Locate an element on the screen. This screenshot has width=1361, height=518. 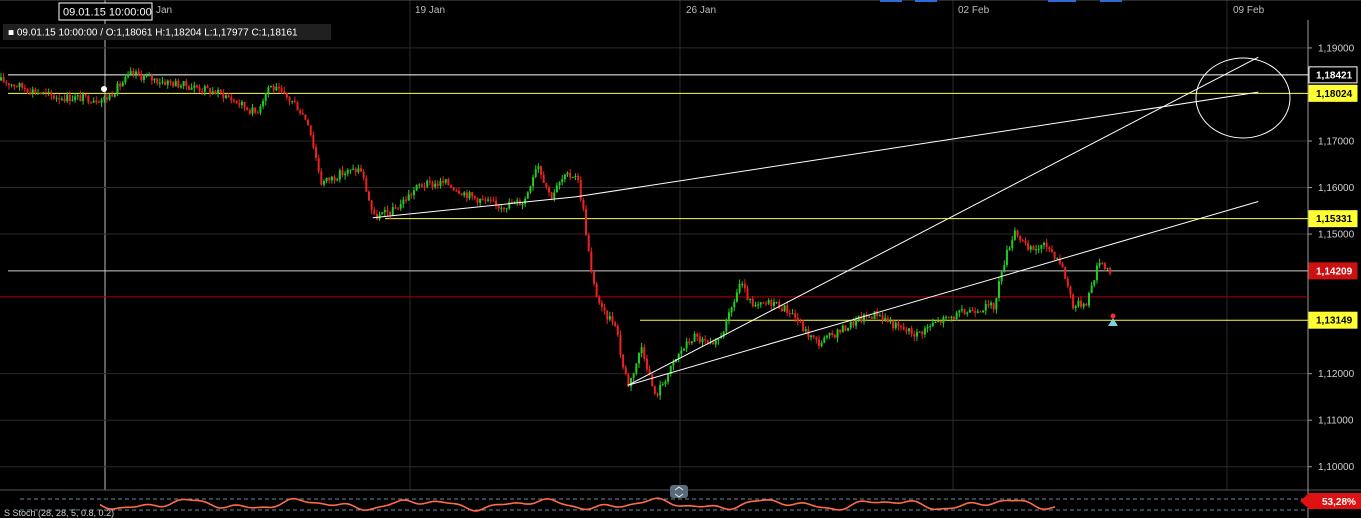
panel-resize-handle is located at coordinates (679, 491).